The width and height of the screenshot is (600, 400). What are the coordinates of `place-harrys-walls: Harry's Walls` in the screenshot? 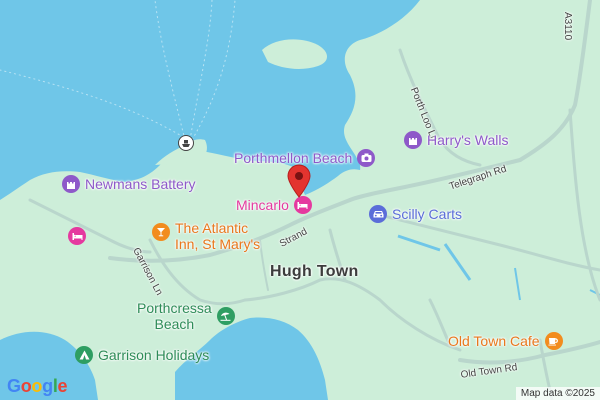 It's located at (456, 140).